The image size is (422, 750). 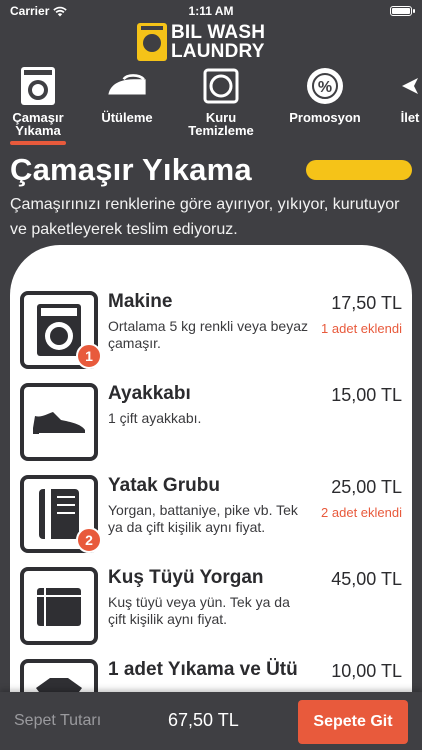 I want to click on quantity-badge: 1, so click(x=89, y=356).